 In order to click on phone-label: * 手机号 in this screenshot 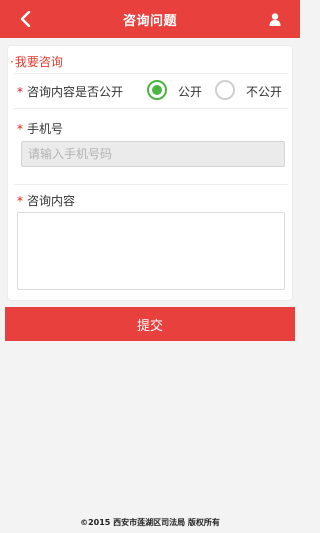, I will do `click(40, 128)`.